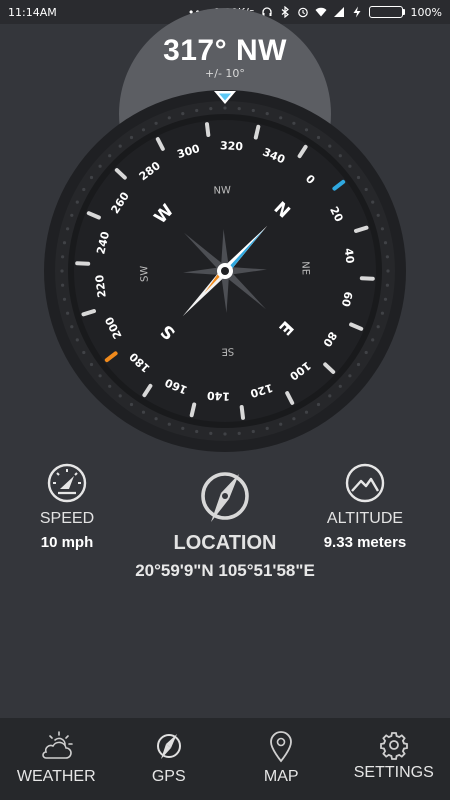  Describe the element at coordinates (222, 191) in the screenshot. I see `intercardinal-label: NW` at that location.